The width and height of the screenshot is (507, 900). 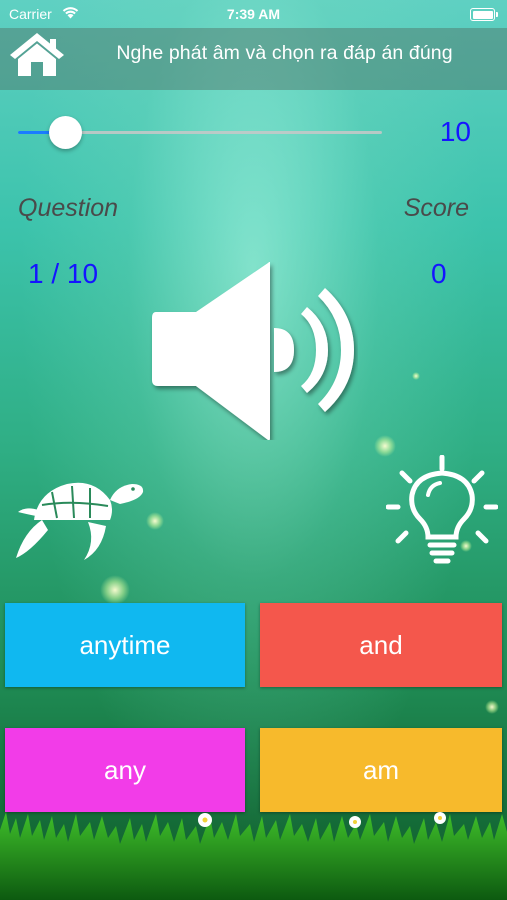 What do you see at coordinates (68, 208) in the screenshot?
I see `question-label: Question` at bounding box center [68, 208].